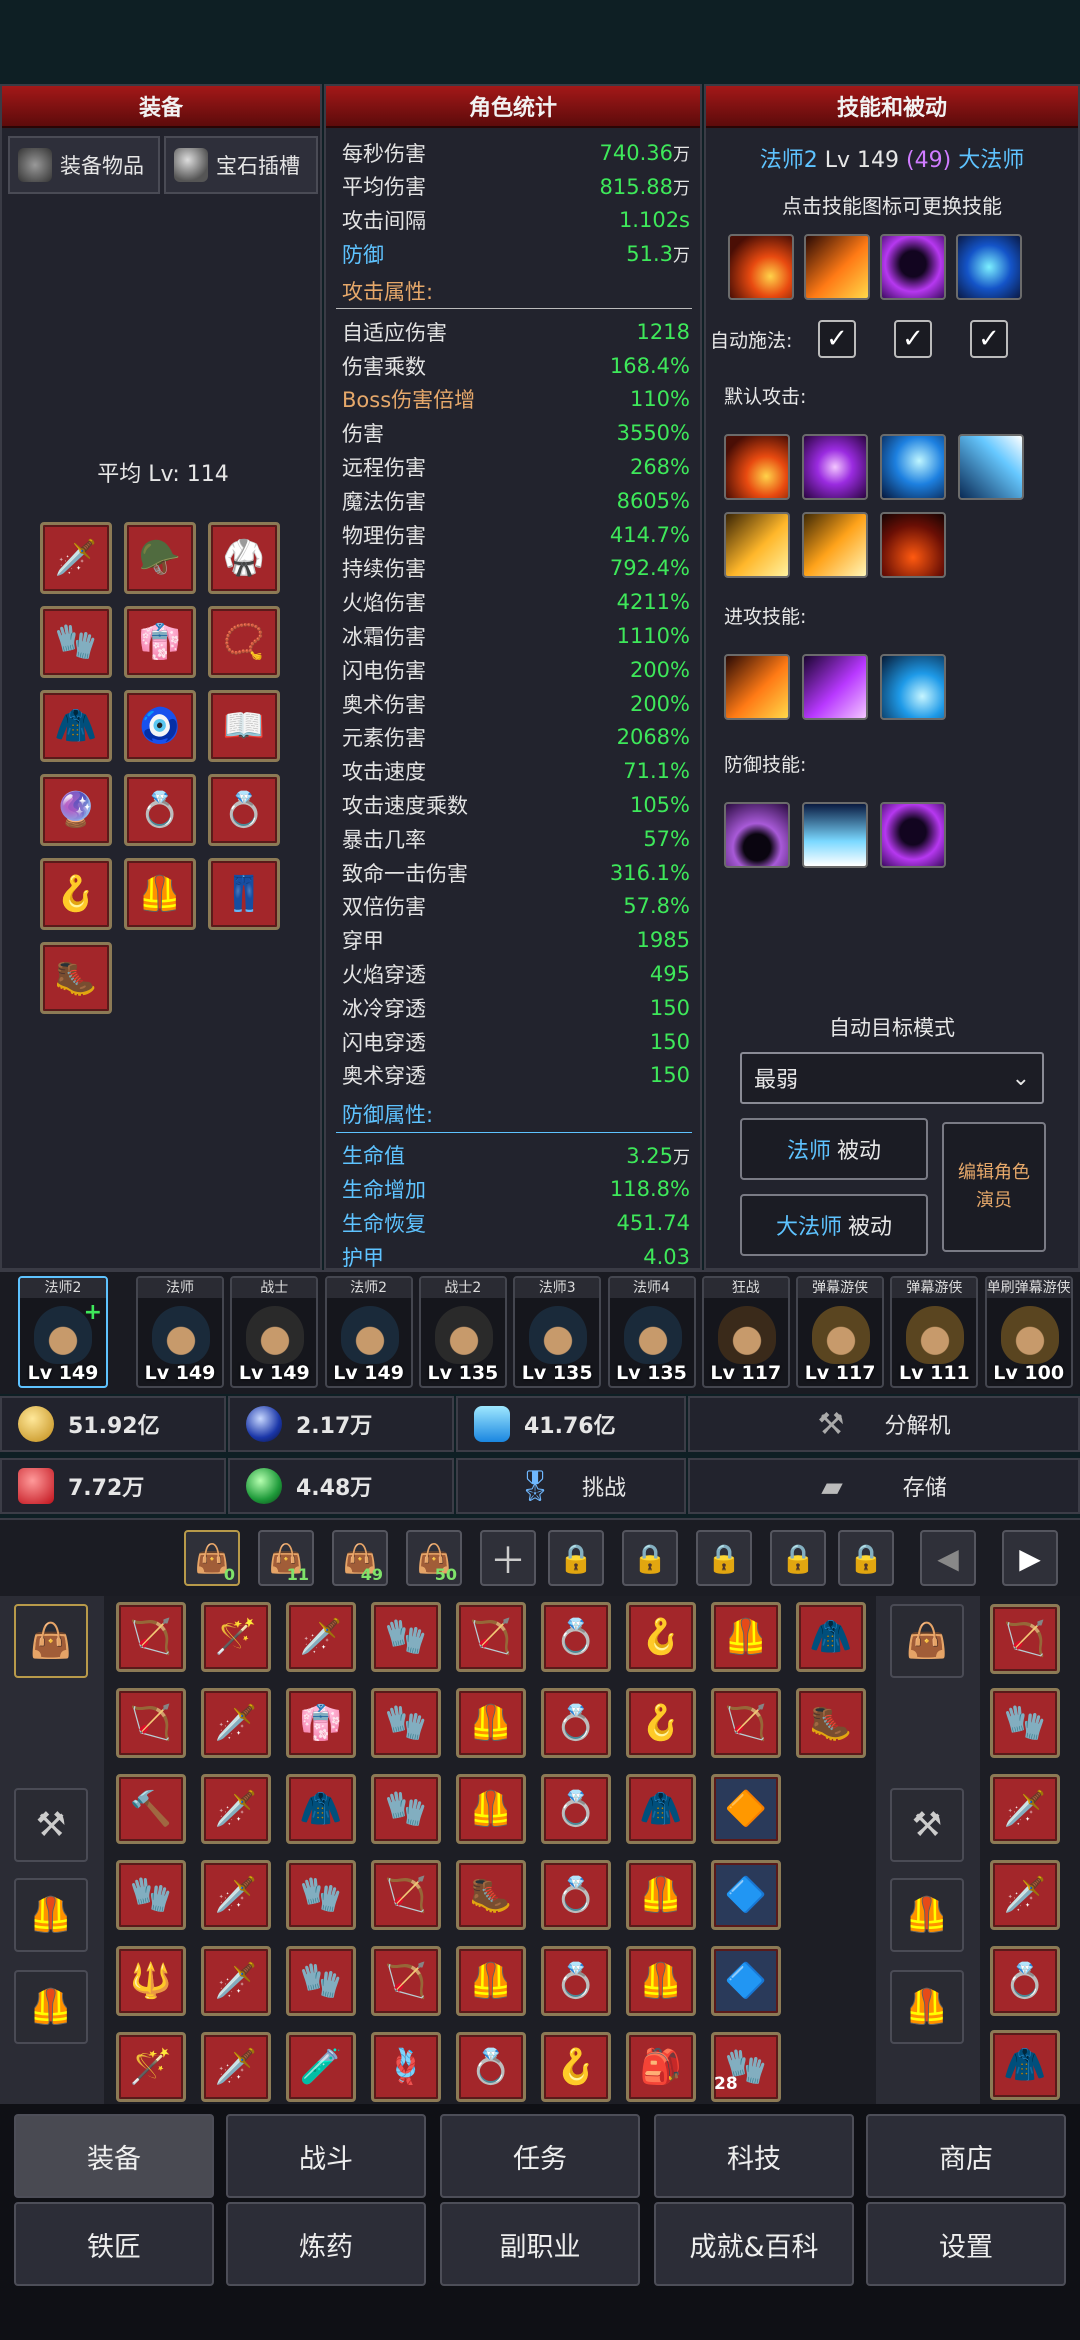 The height and width of the screenshot is (2340, 1080). Describe the element at coordinates (160, 894) in the screenshot. I see `equip-slot: 🦺` at that location.